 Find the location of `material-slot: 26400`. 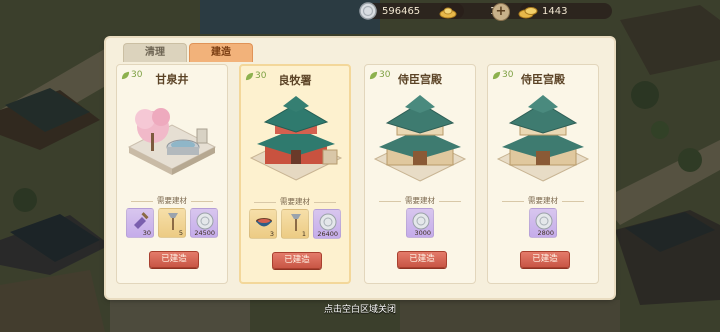

material-slot: 26400 is located at coordinates (327, 224).